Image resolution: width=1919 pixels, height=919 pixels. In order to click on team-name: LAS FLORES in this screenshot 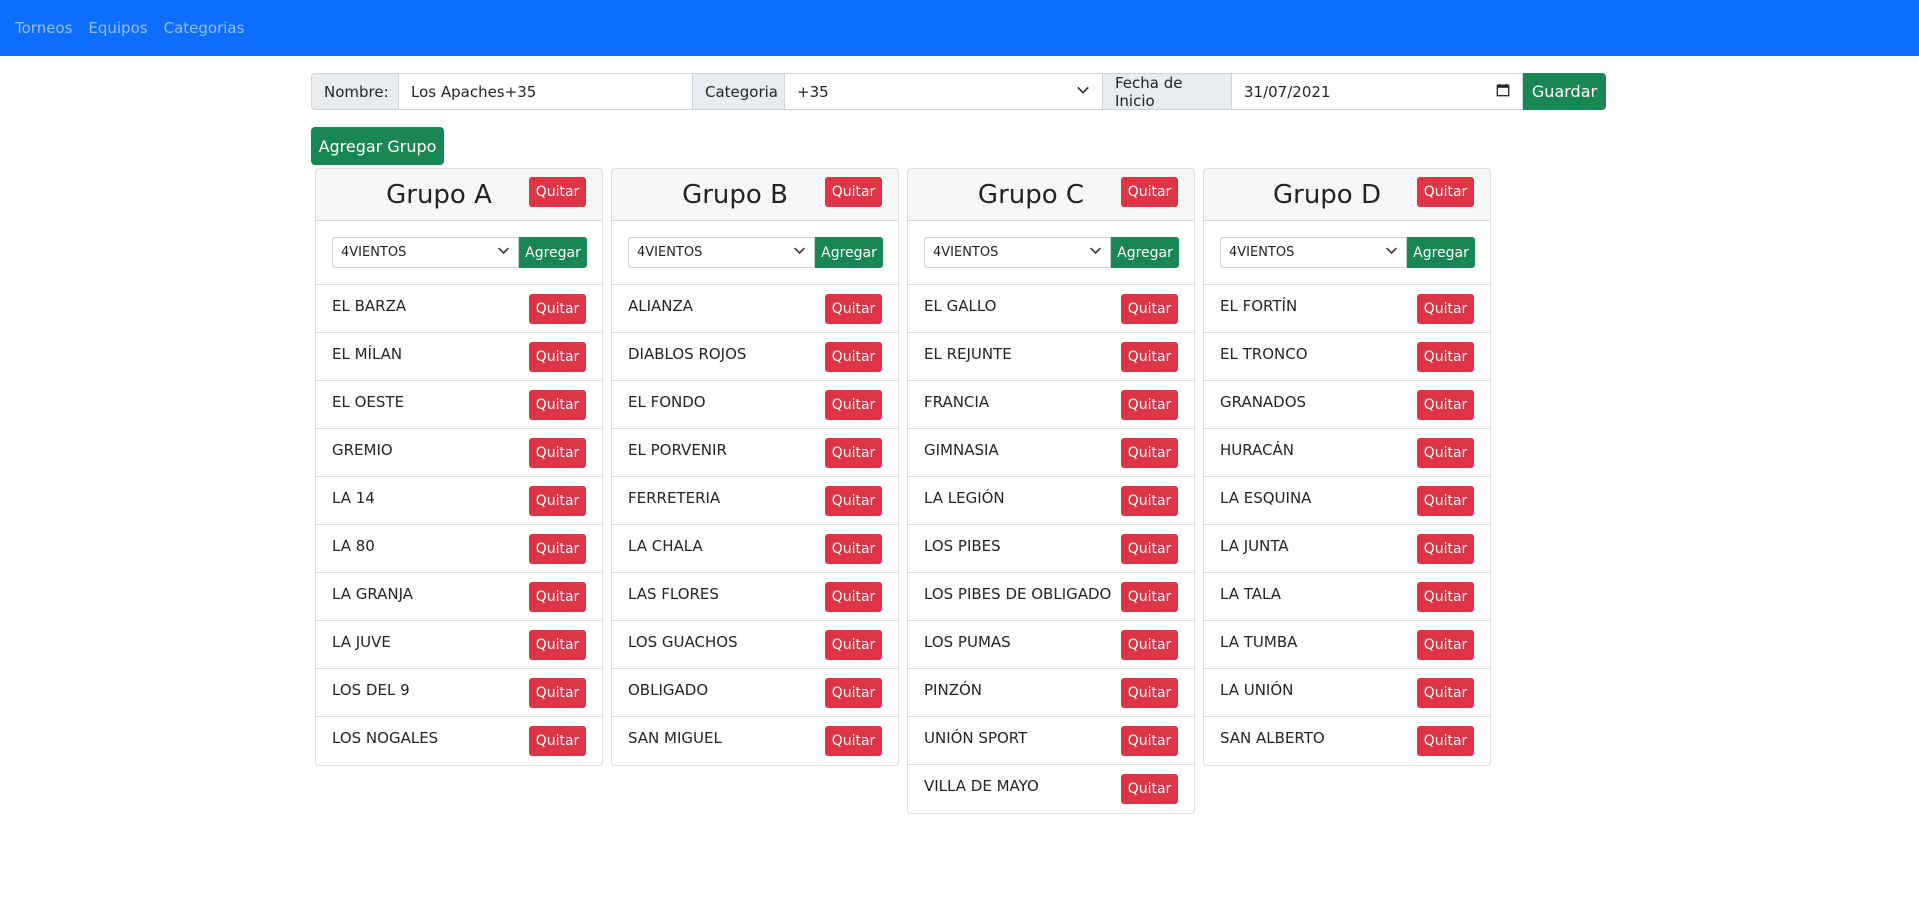, I will do `click(673, 593)`.